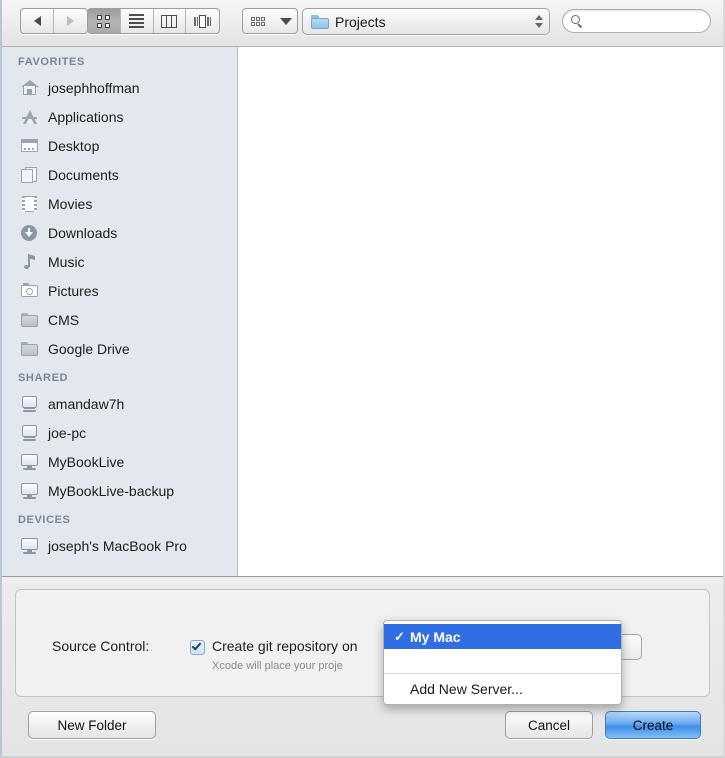 The image size is (725, 758). I want to click on chevron-down-icon, so click(286, 21).